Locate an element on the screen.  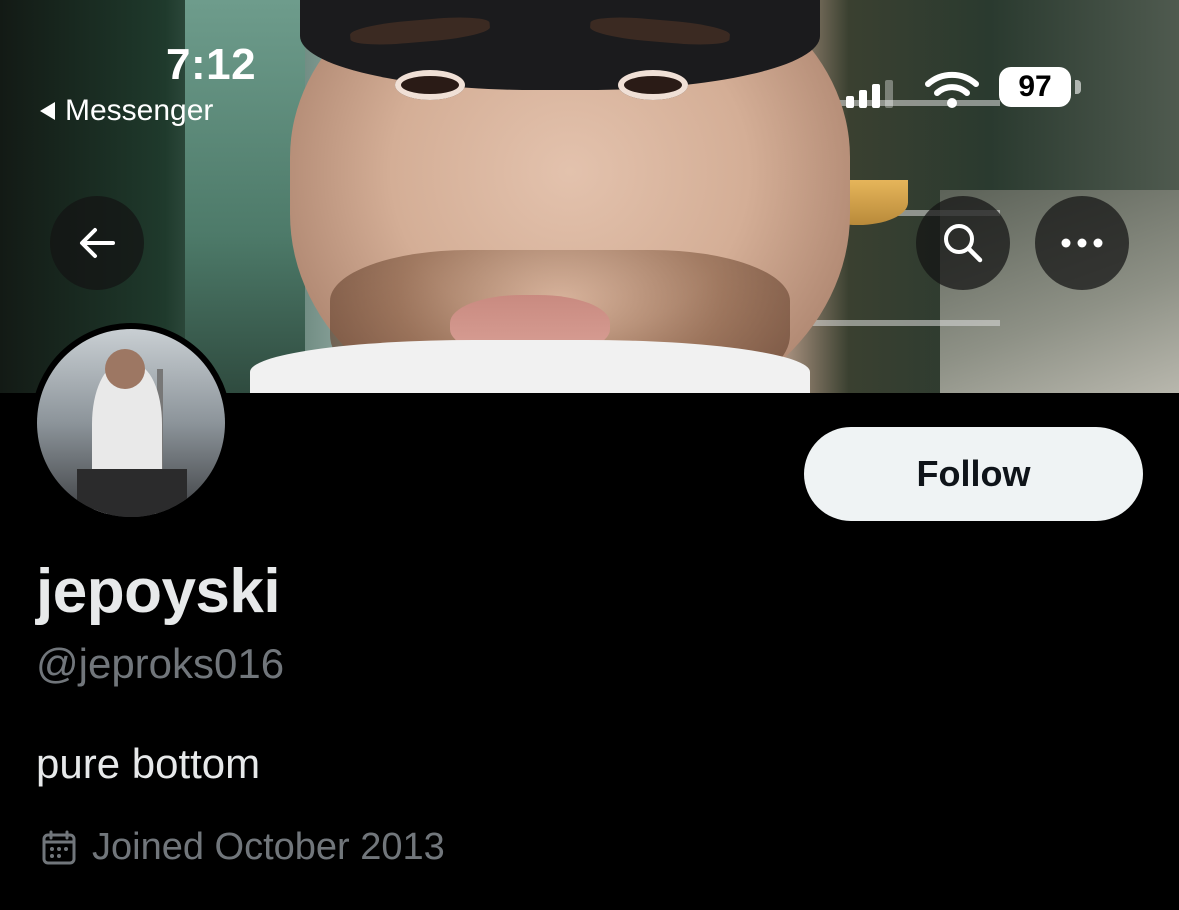
banner-eye-right is located at coordinates (653, 85).